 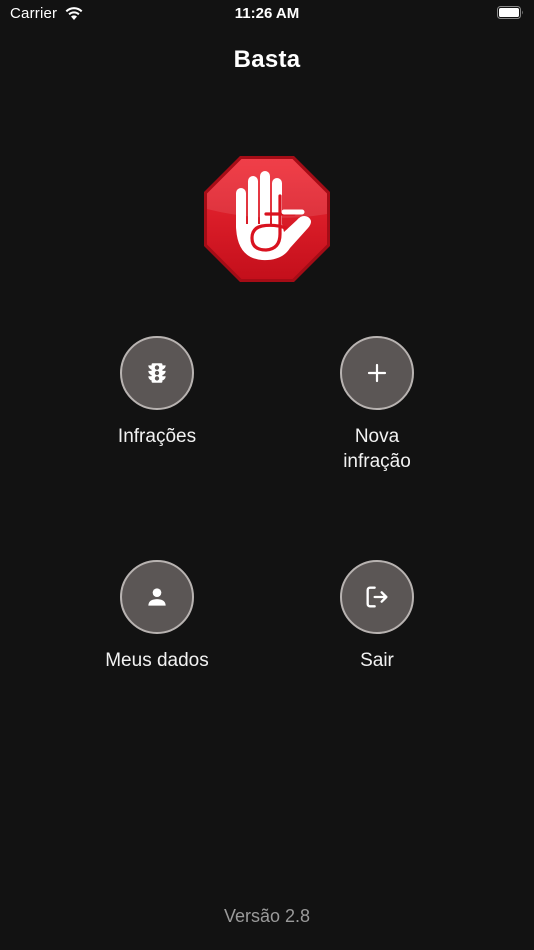 I want to click on menu-item-infracoes: Infrações, so click(x=157, y=392).